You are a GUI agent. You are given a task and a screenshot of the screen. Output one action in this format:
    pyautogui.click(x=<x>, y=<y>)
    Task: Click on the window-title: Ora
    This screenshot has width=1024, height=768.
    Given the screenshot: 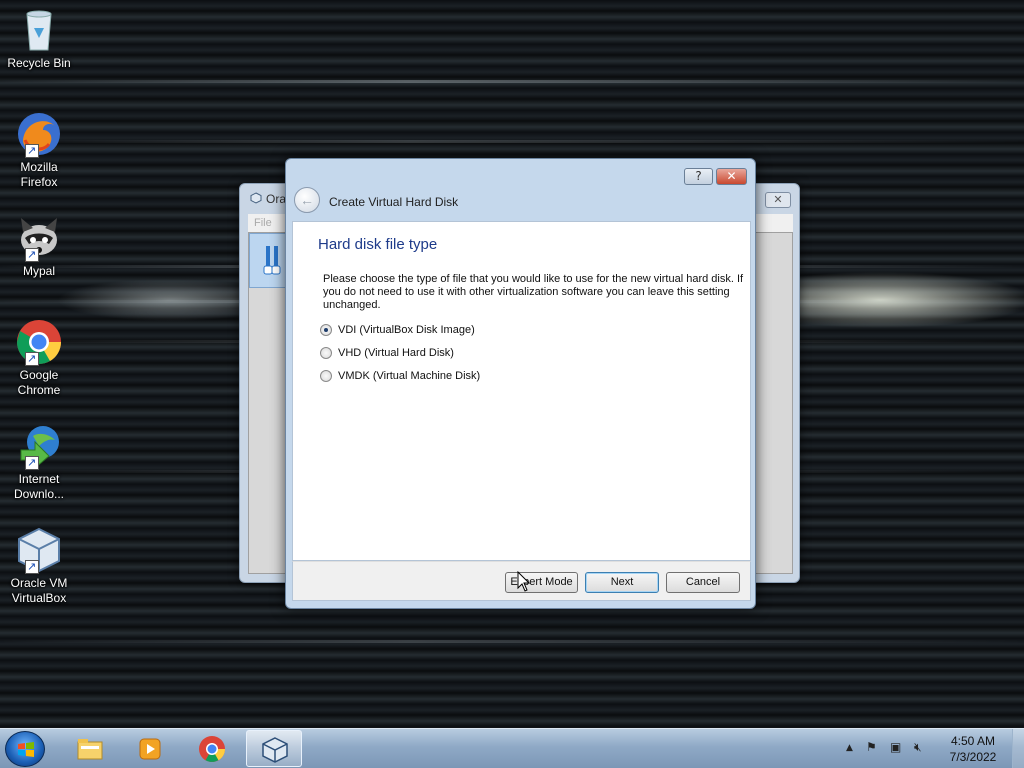 What is the action you would take?
    pyautogui.click(x=268, y=199)
    